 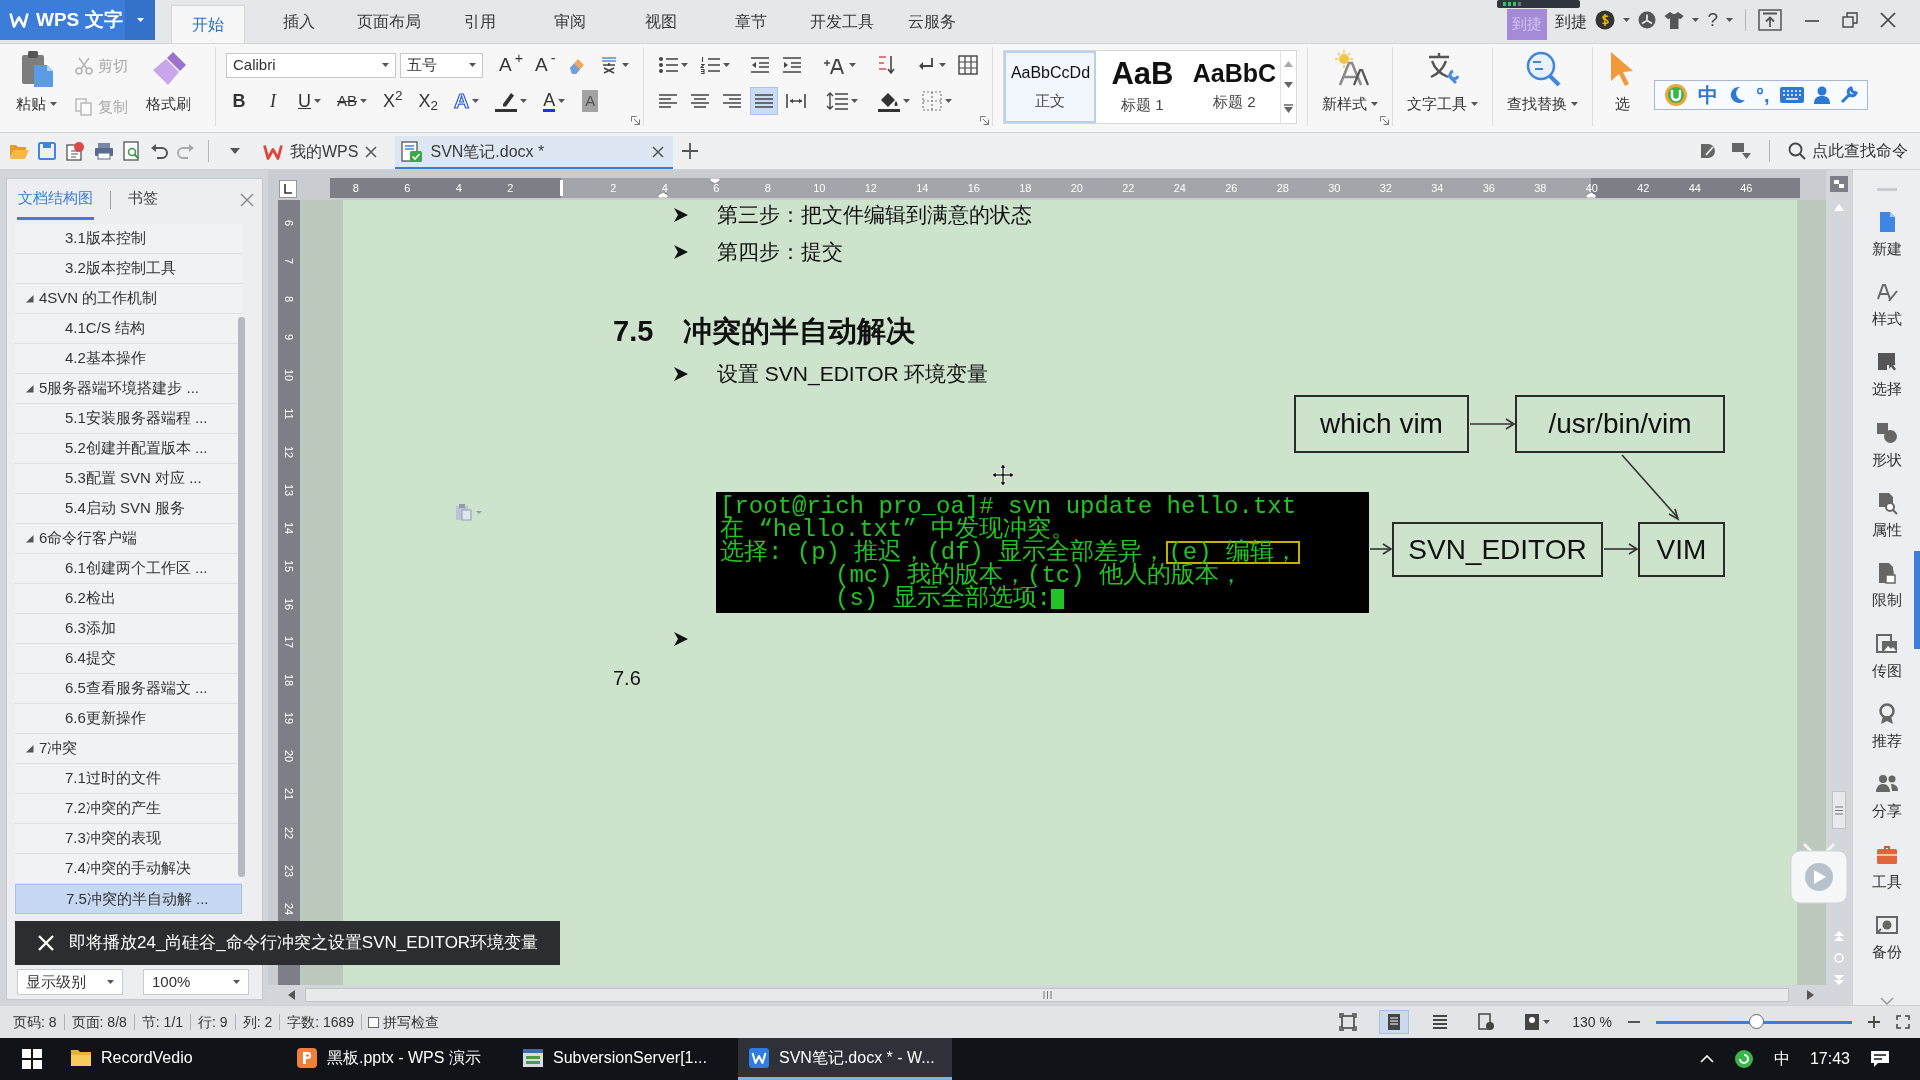 I want to click on hanging-indent-icon, so click(x=663, y=195).